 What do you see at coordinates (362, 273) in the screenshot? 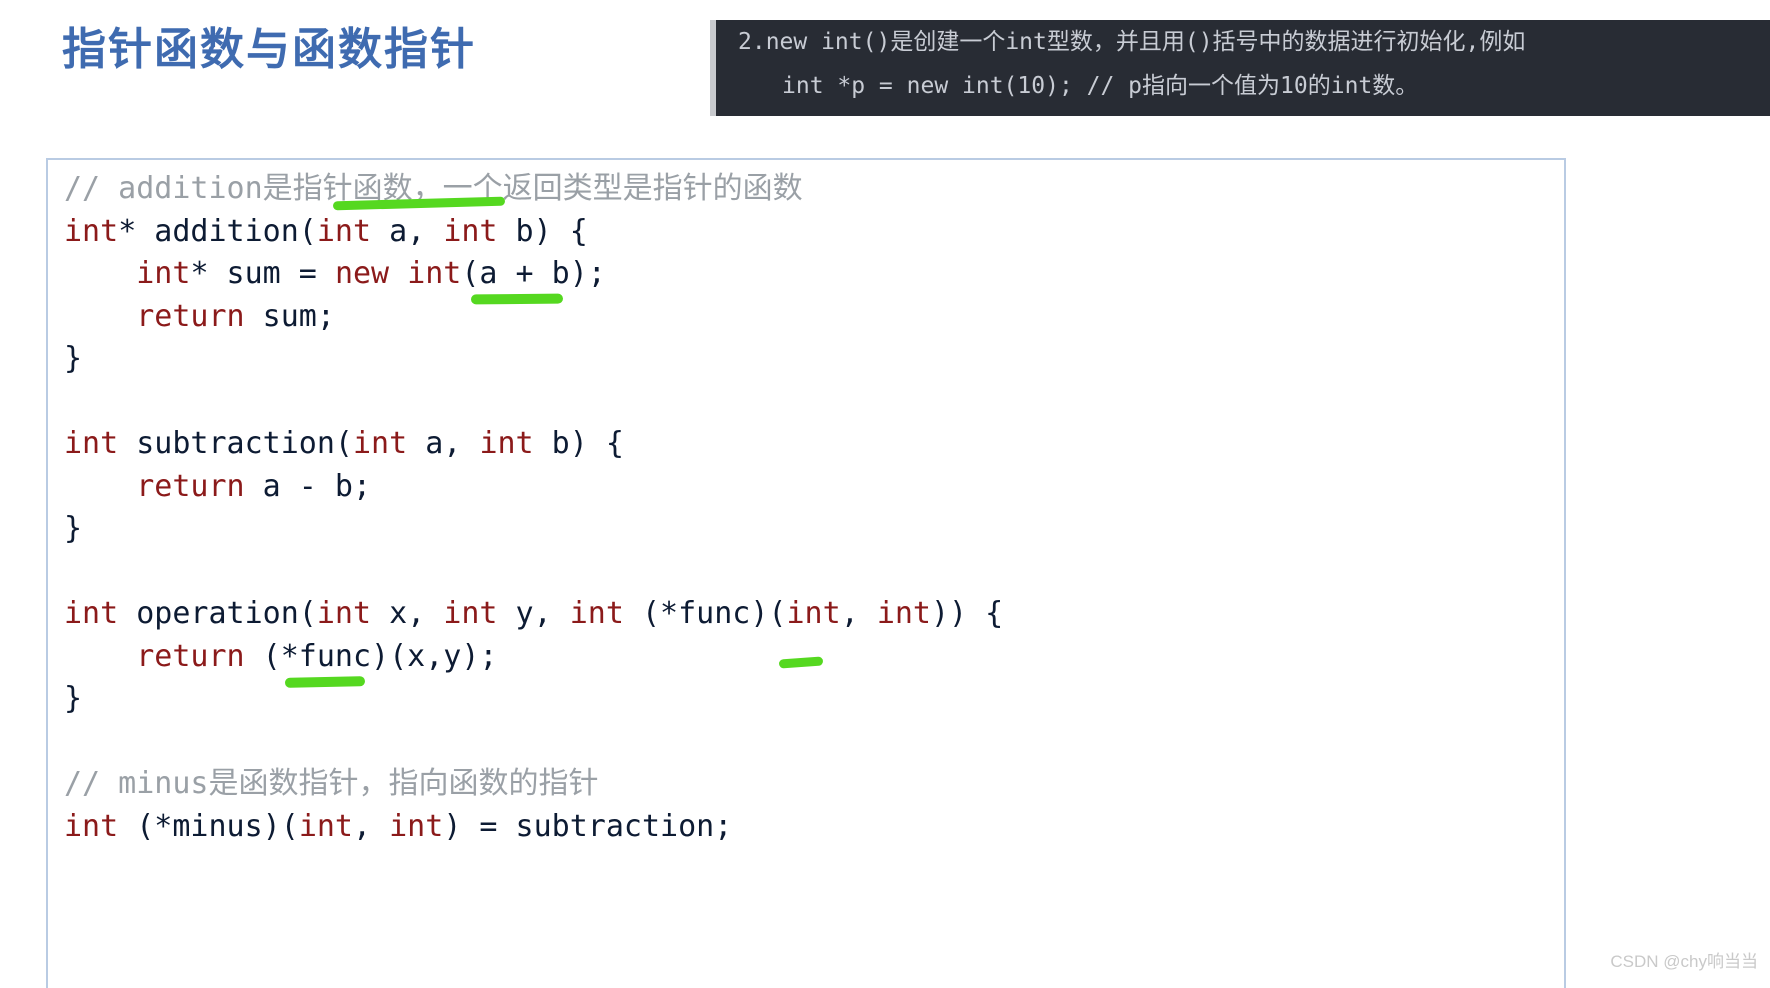
I see `code-token: new` at bounding box center [362, 273].